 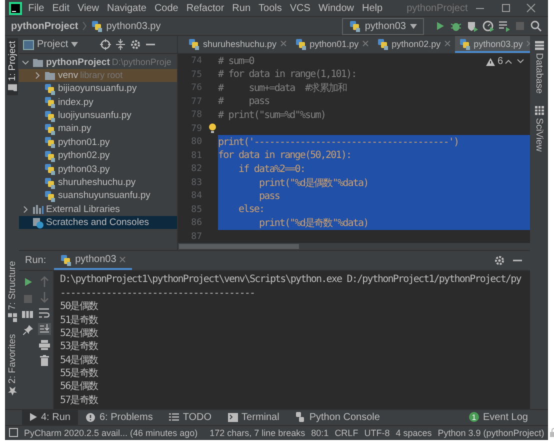 I want to click on code-line: print("%d是奇数"%data), so click(x=313, y=223).